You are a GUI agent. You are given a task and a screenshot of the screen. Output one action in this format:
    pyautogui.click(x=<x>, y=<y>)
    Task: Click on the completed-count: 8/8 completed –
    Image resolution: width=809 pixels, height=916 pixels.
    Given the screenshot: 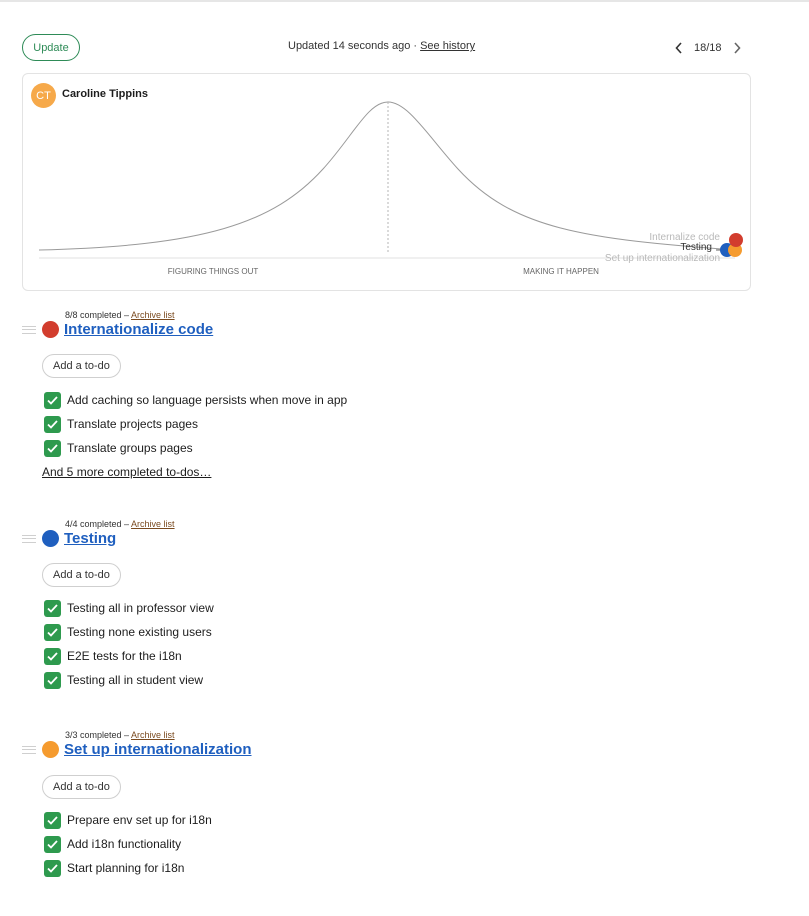 What is the action you would take?
    pyautogui.click(x=98, y=315)
    